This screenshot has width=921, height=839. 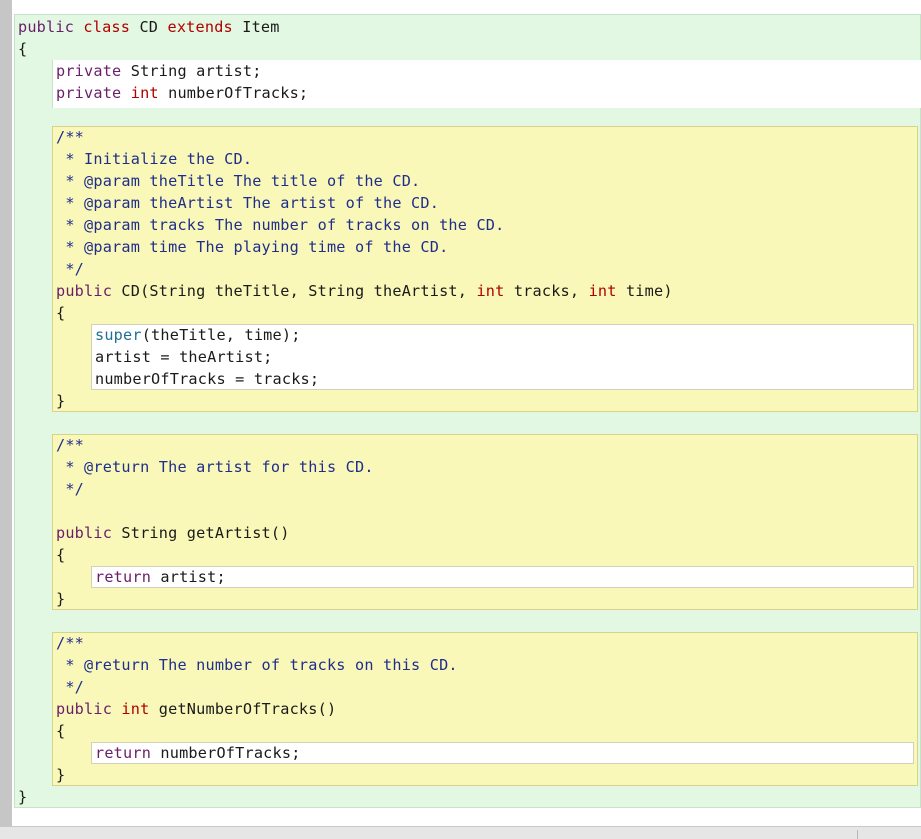 What do you see at coordinates (60, 555) in the screenshot?
I see `getartist-open-brace: {` at bounding box center [60, 555].